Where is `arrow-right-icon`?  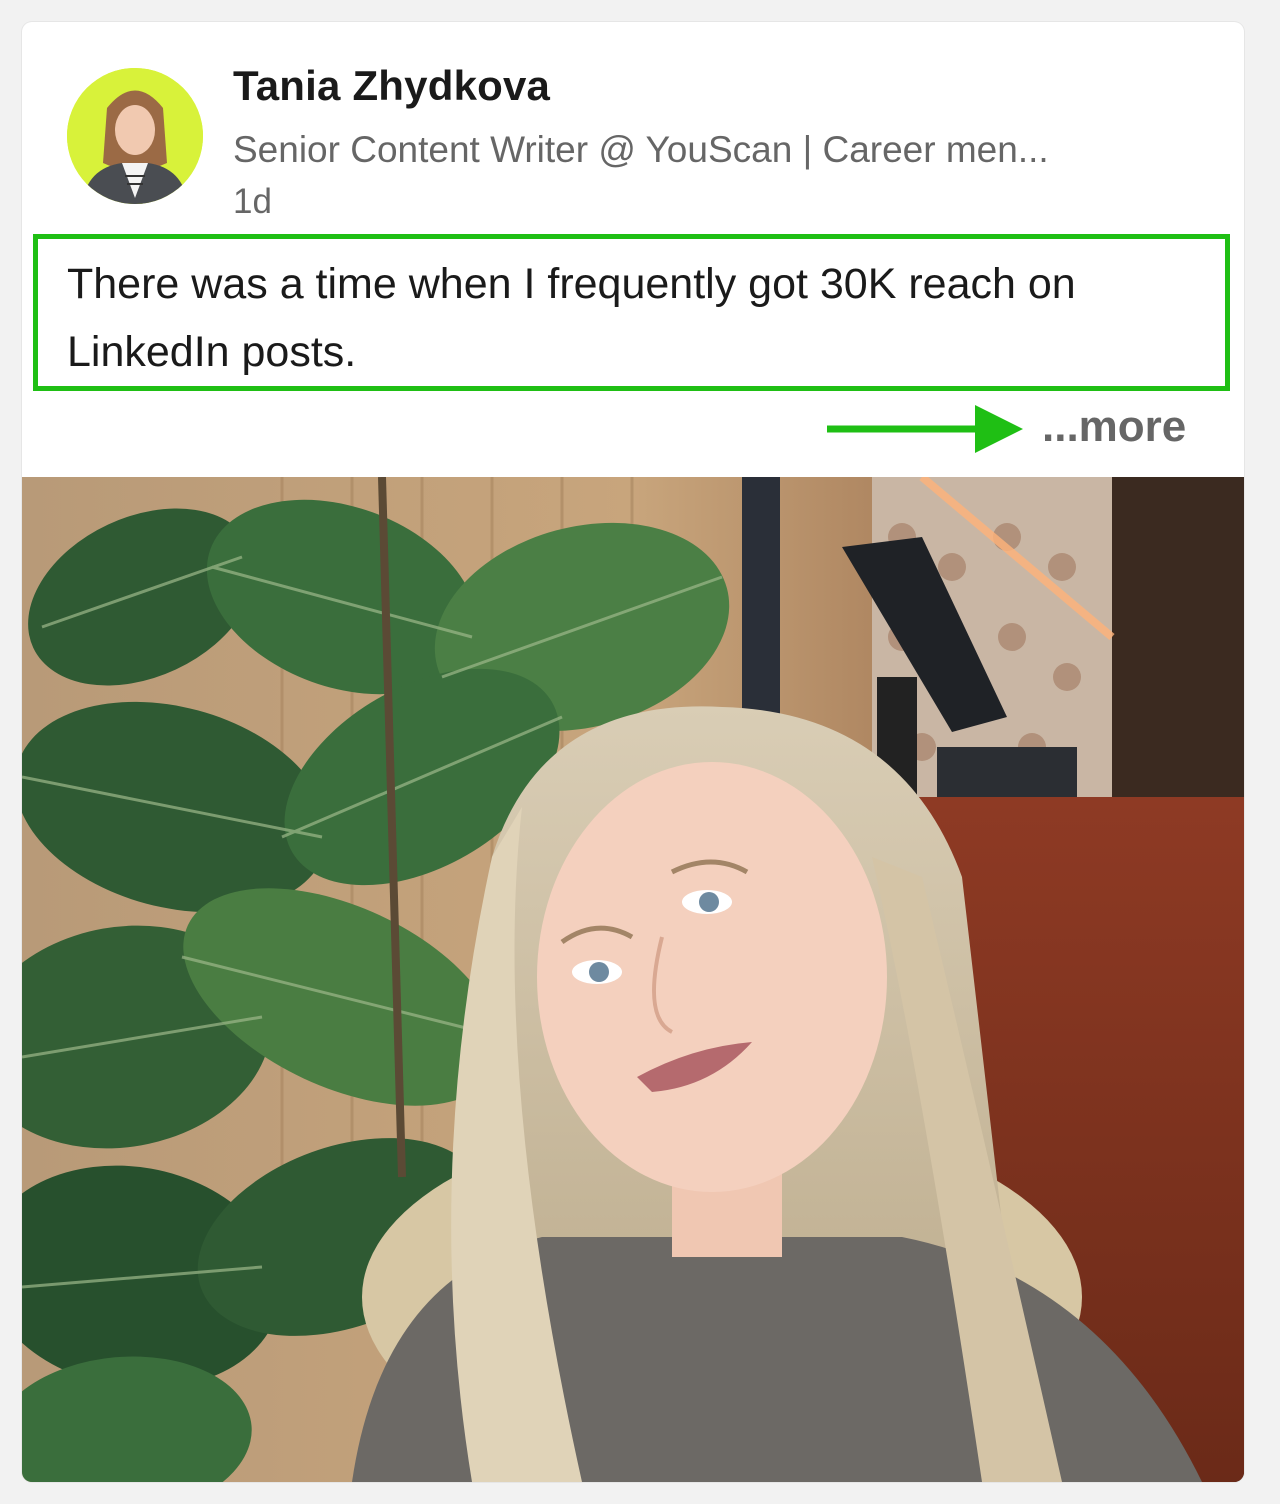
arrow-right-icon is located at coordinates (925, 429).